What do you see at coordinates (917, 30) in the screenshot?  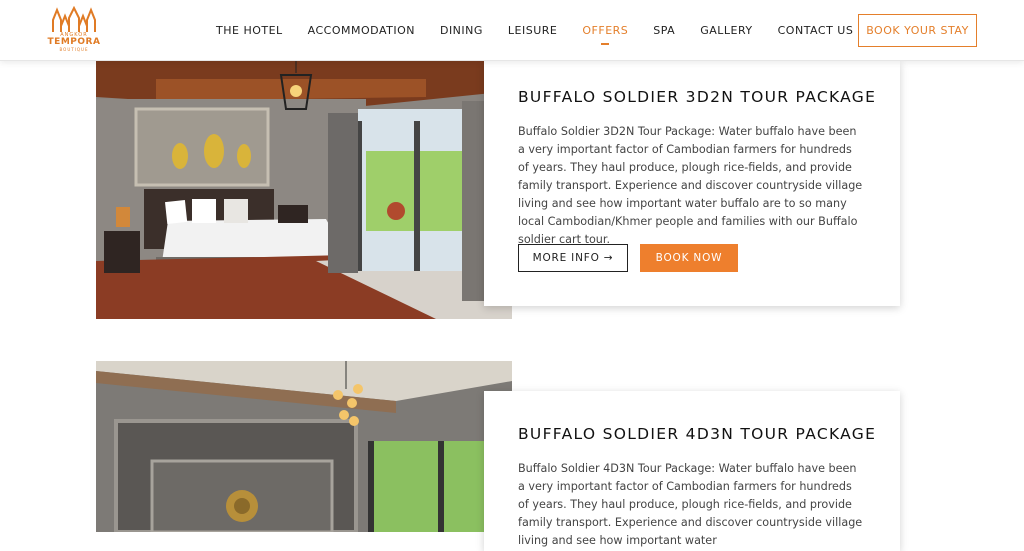 I see `book-your-stay-button: BOOK YOUR STAY` at bounding box center [917, 30].